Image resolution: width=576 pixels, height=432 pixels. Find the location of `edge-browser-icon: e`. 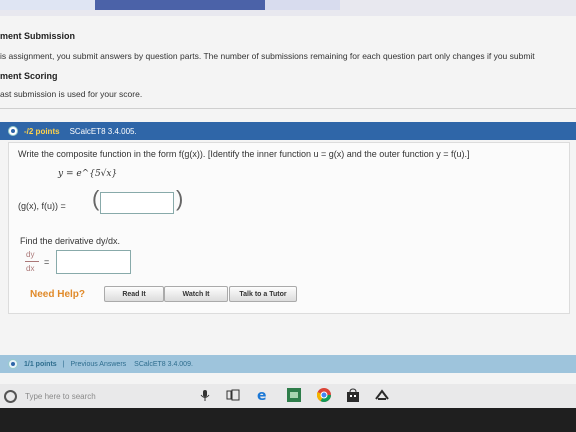

edge-browser-icon: e is located at coordinates (263, 395).